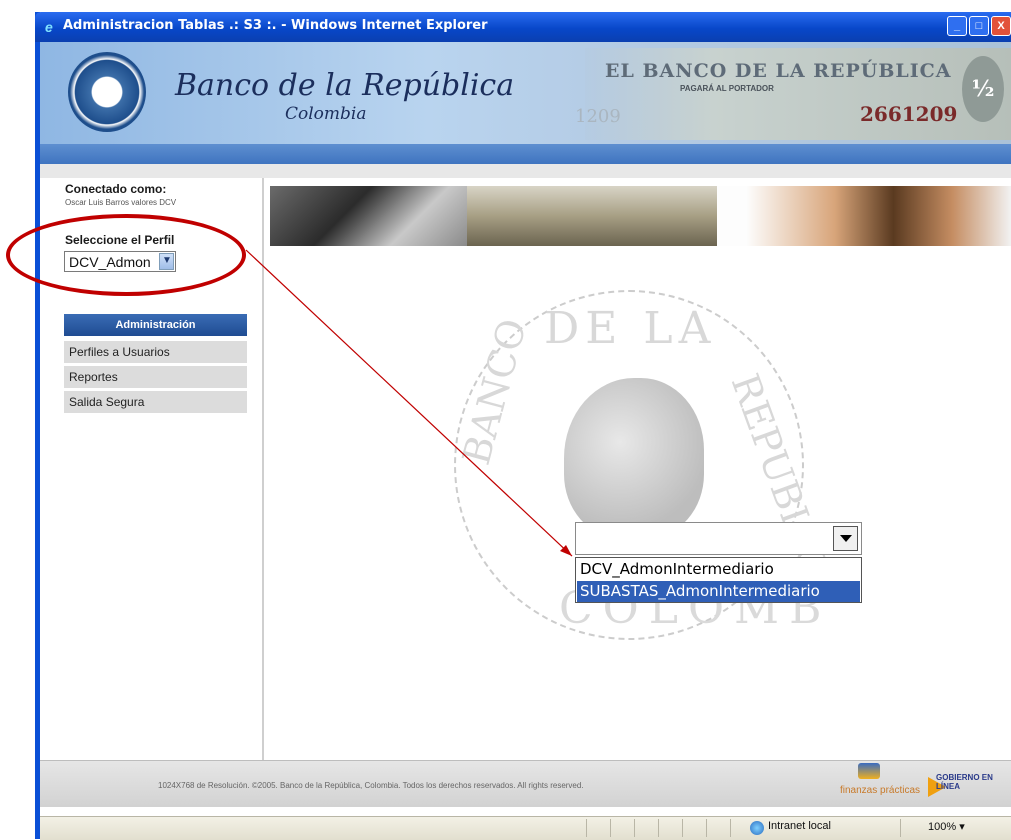 This screenshot has height=840, width=1011. I want to click on keyboard-photo, so click(368, 216).